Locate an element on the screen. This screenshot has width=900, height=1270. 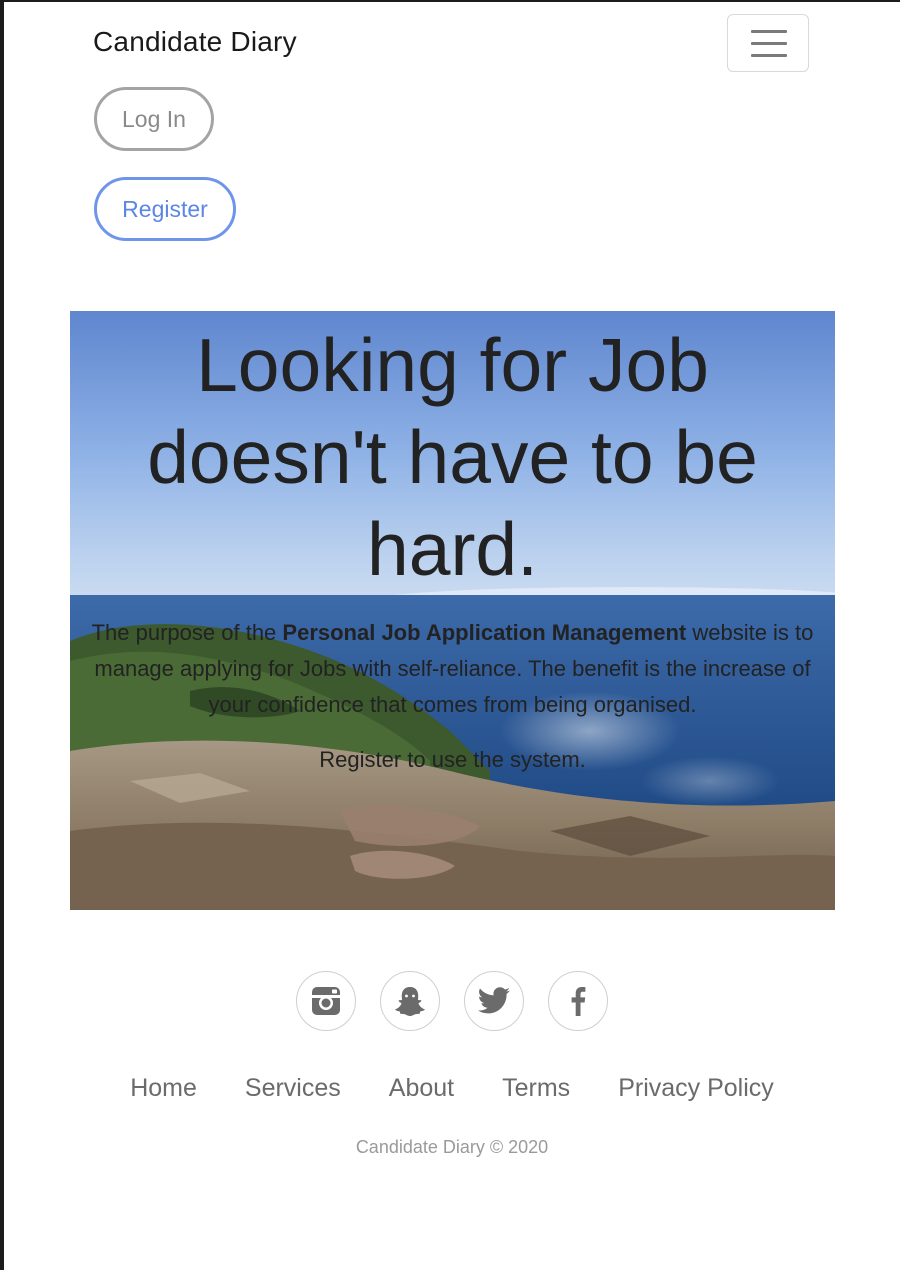
instagram-link is located at coordinates (326, 1001).